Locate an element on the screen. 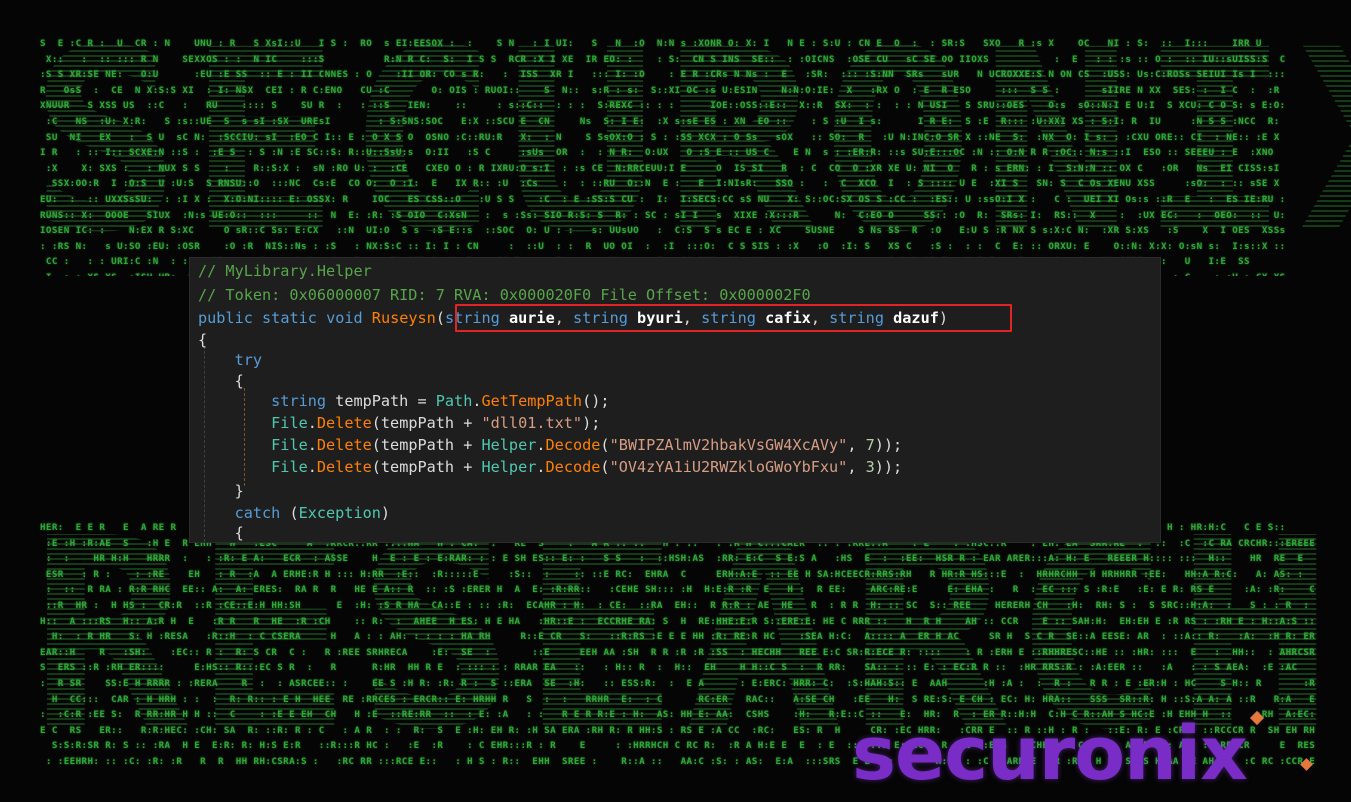 Image resolution: width=1351 pixels, height=802 pixels. code-token: ); is located at coordinates (591, 423).